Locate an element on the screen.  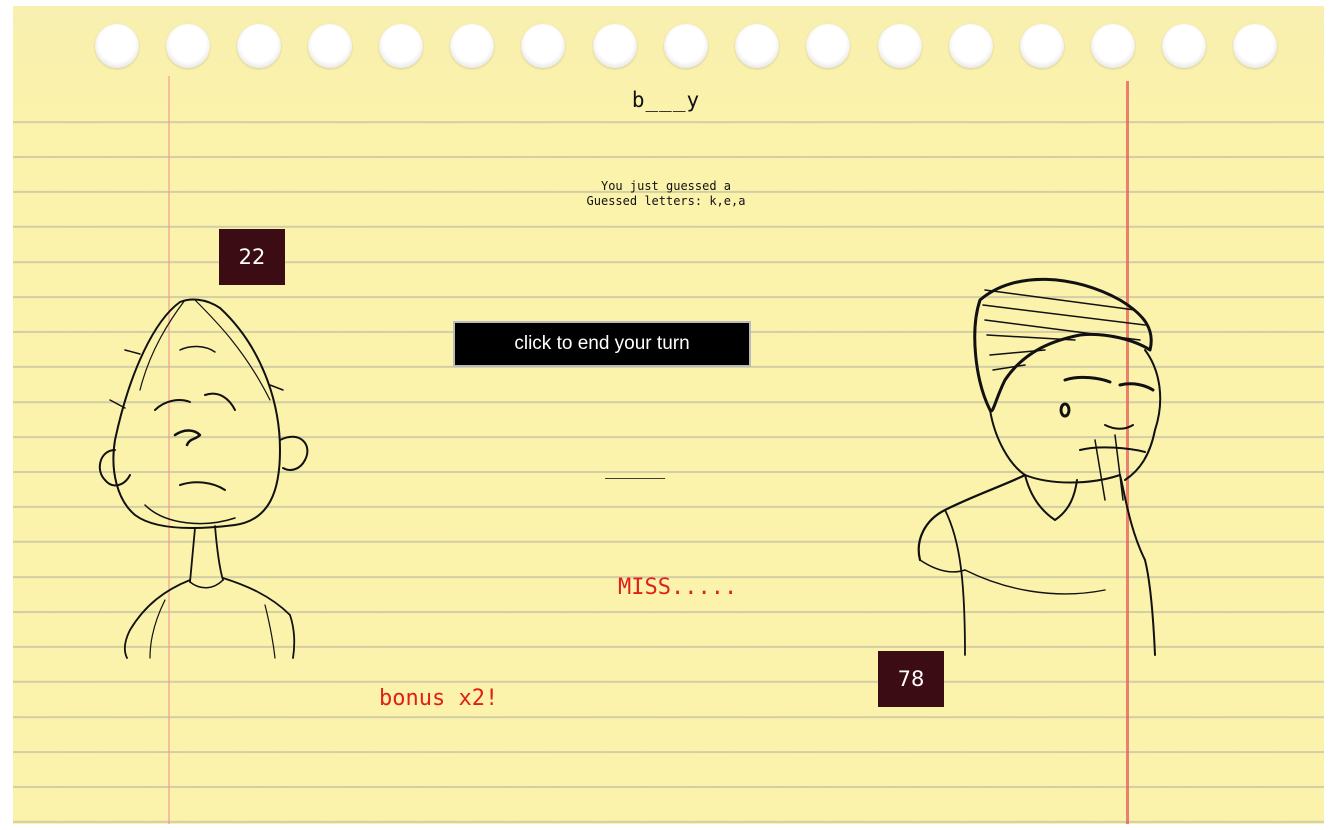
right-player-score: 78 is located at coordinates (911, 679).